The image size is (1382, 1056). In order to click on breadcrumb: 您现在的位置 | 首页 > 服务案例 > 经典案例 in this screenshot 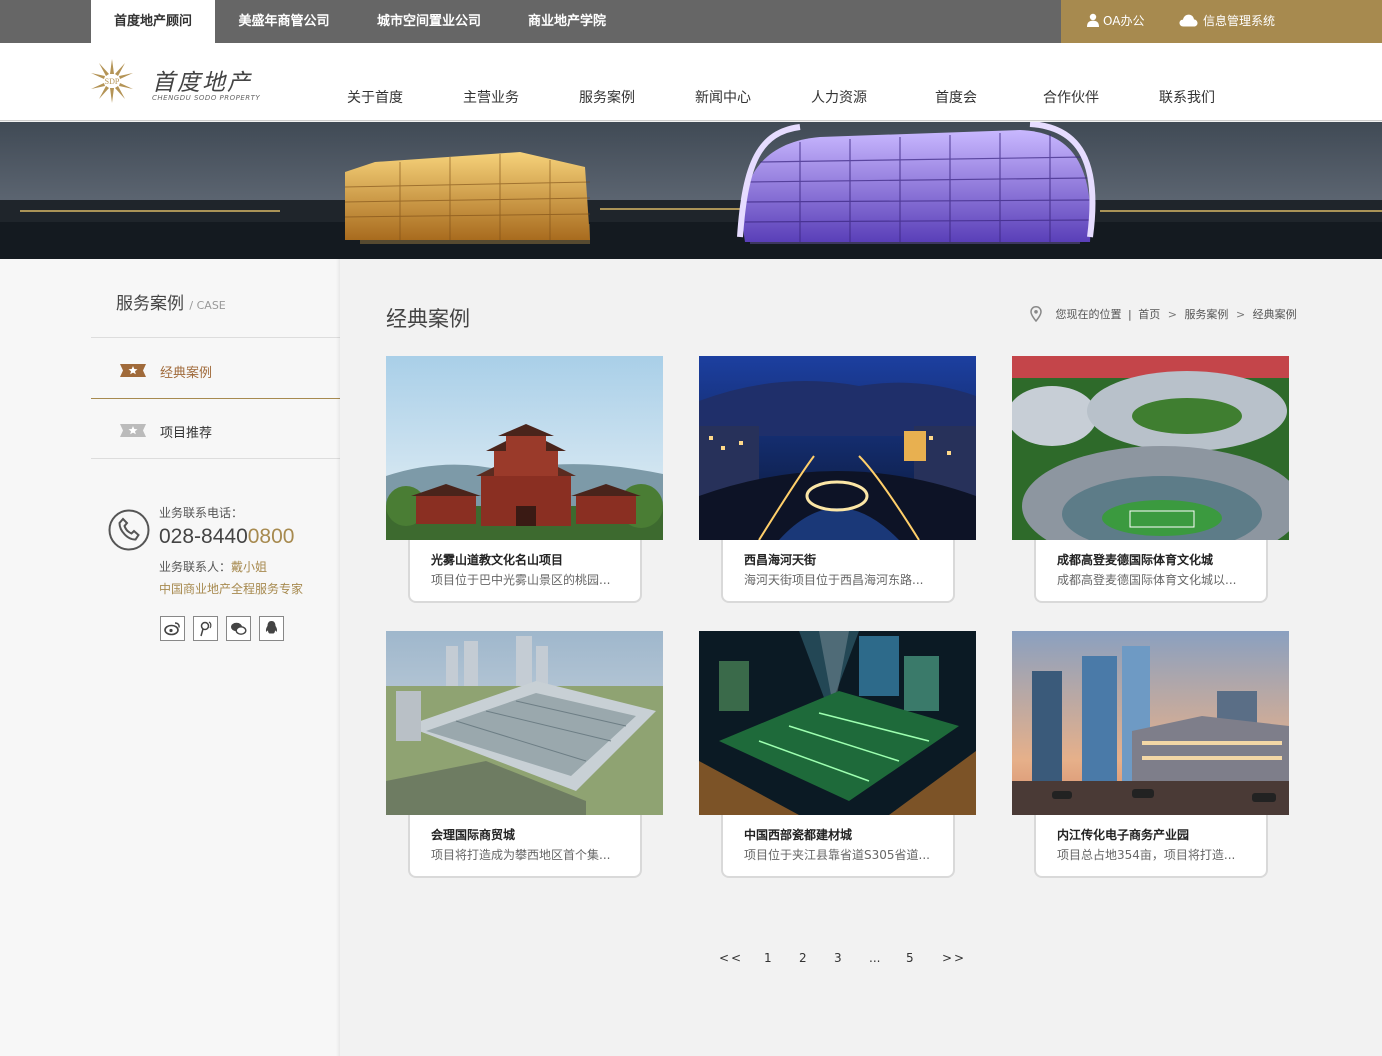, I will do `click(1163, 314)`.